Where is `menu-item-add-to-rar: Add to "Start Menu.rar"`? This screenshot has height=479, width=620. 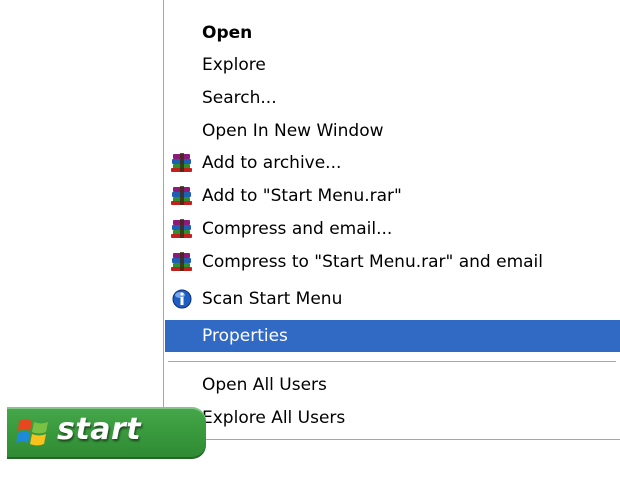 menu-item-add-to-rar: Add to "Start Menu.rar" is located at coordinates (392, 196).